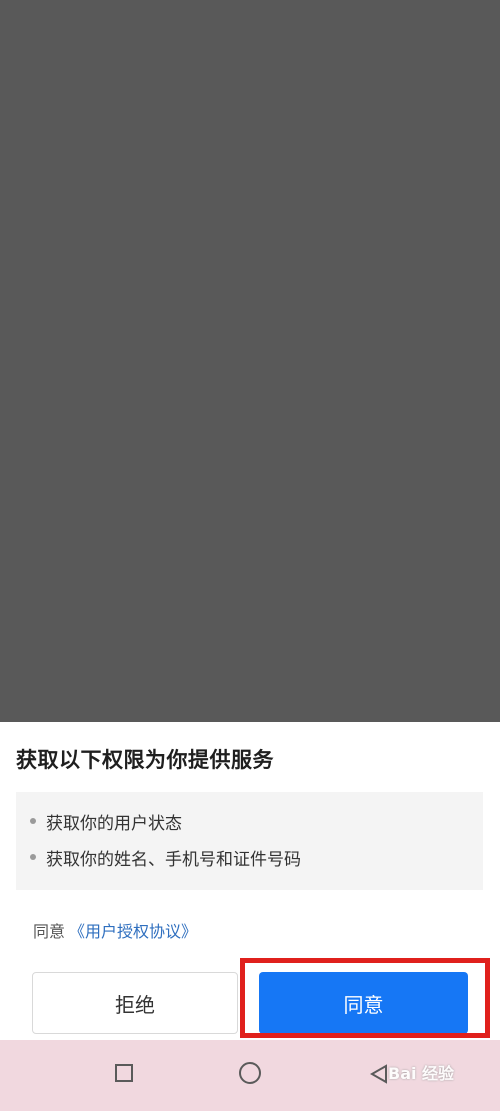  I want to click on agreement-prefix: 同意, so click(49, 931).